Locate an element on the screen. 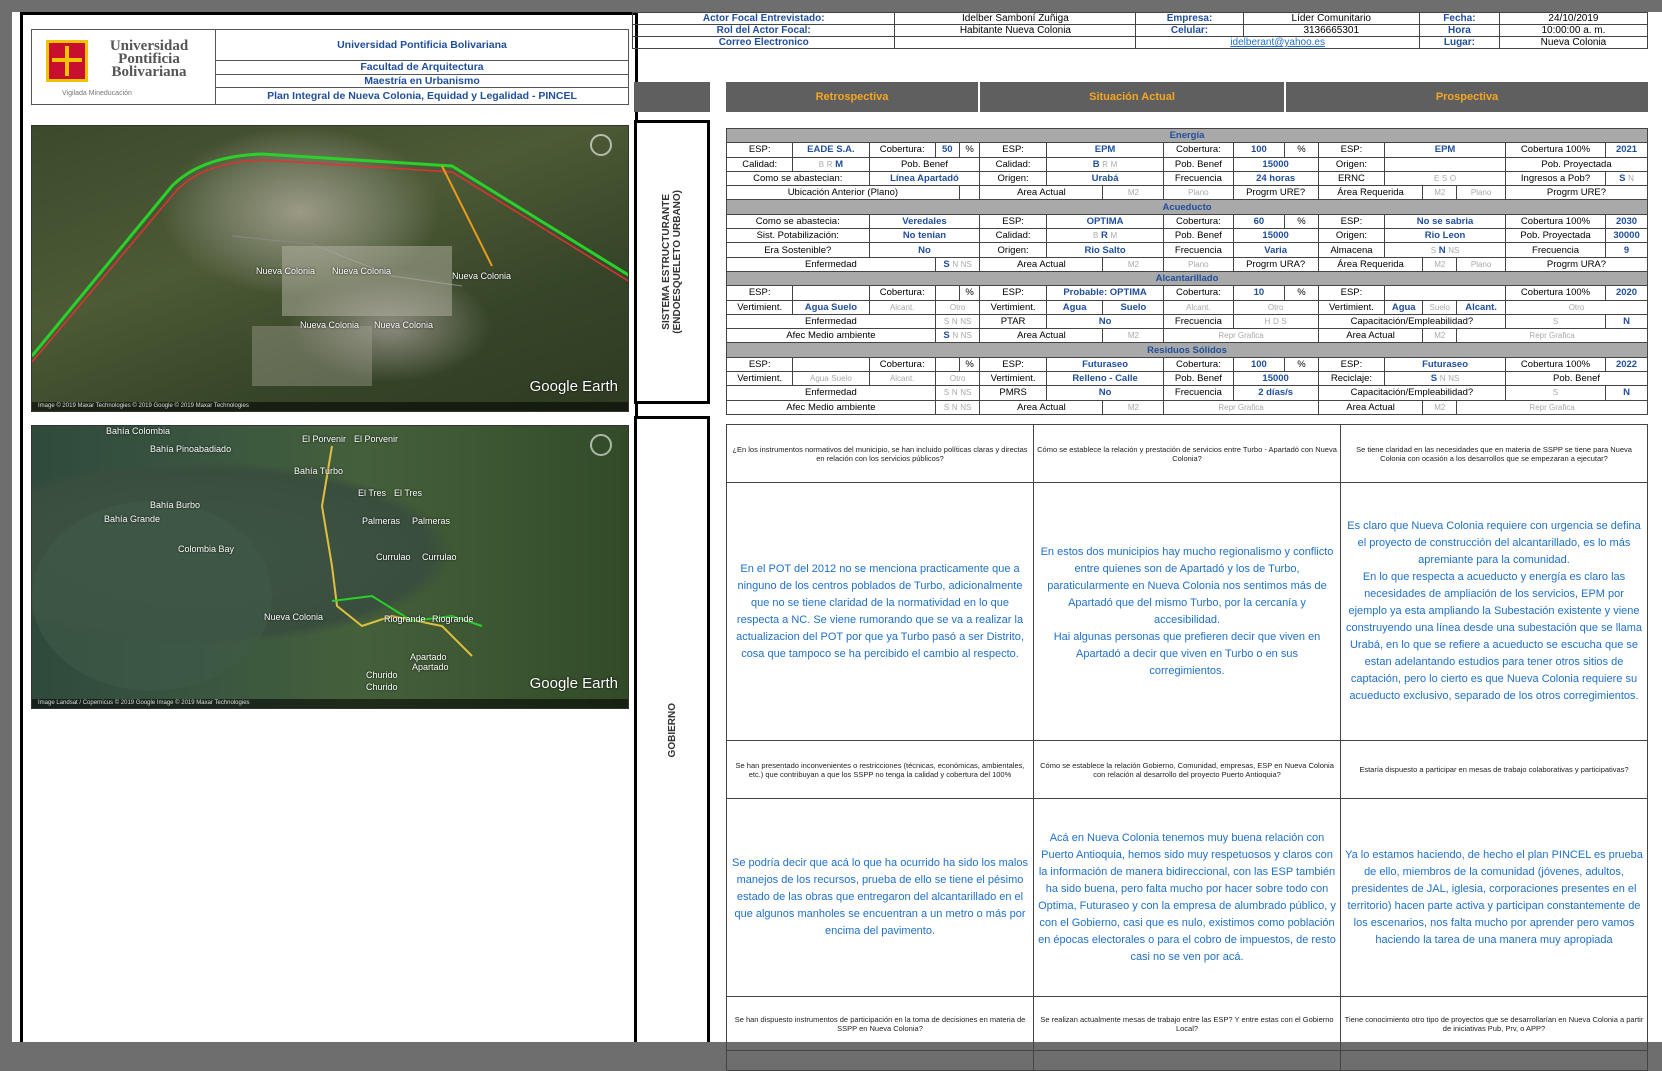  cell: Veredales is located at coordinates (924, 221).